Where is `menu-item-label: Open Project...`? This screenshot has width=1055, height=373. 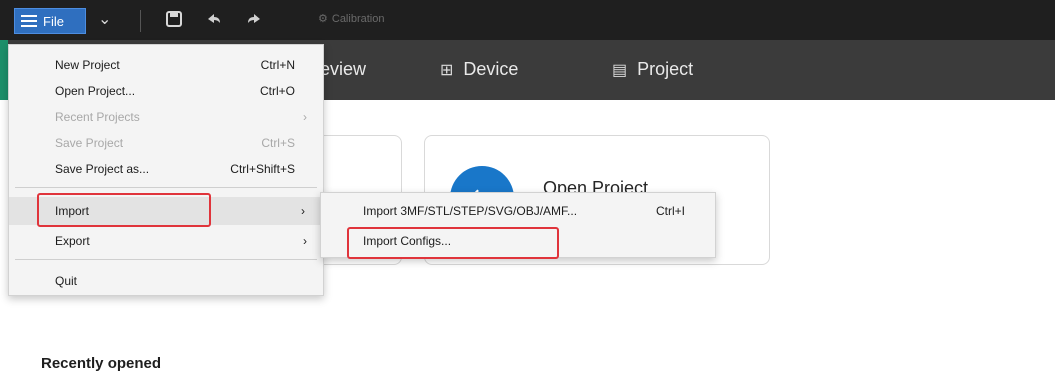
menu-item-label: Open Project... is located at coordinates (95, 91).